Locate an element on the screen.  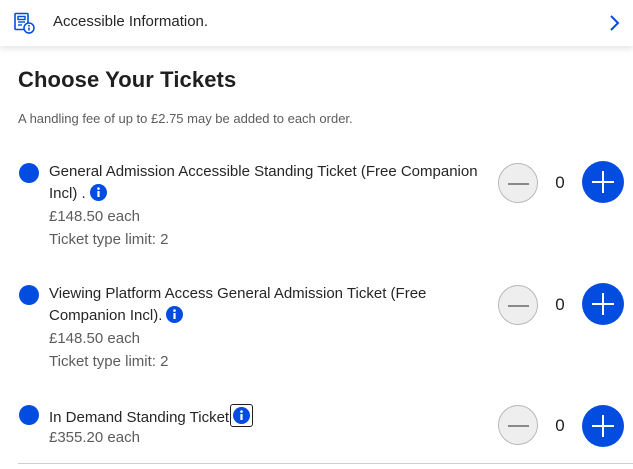
ticket-name-text: In Demand Standing Ticket is located at coordinates (139, 417).